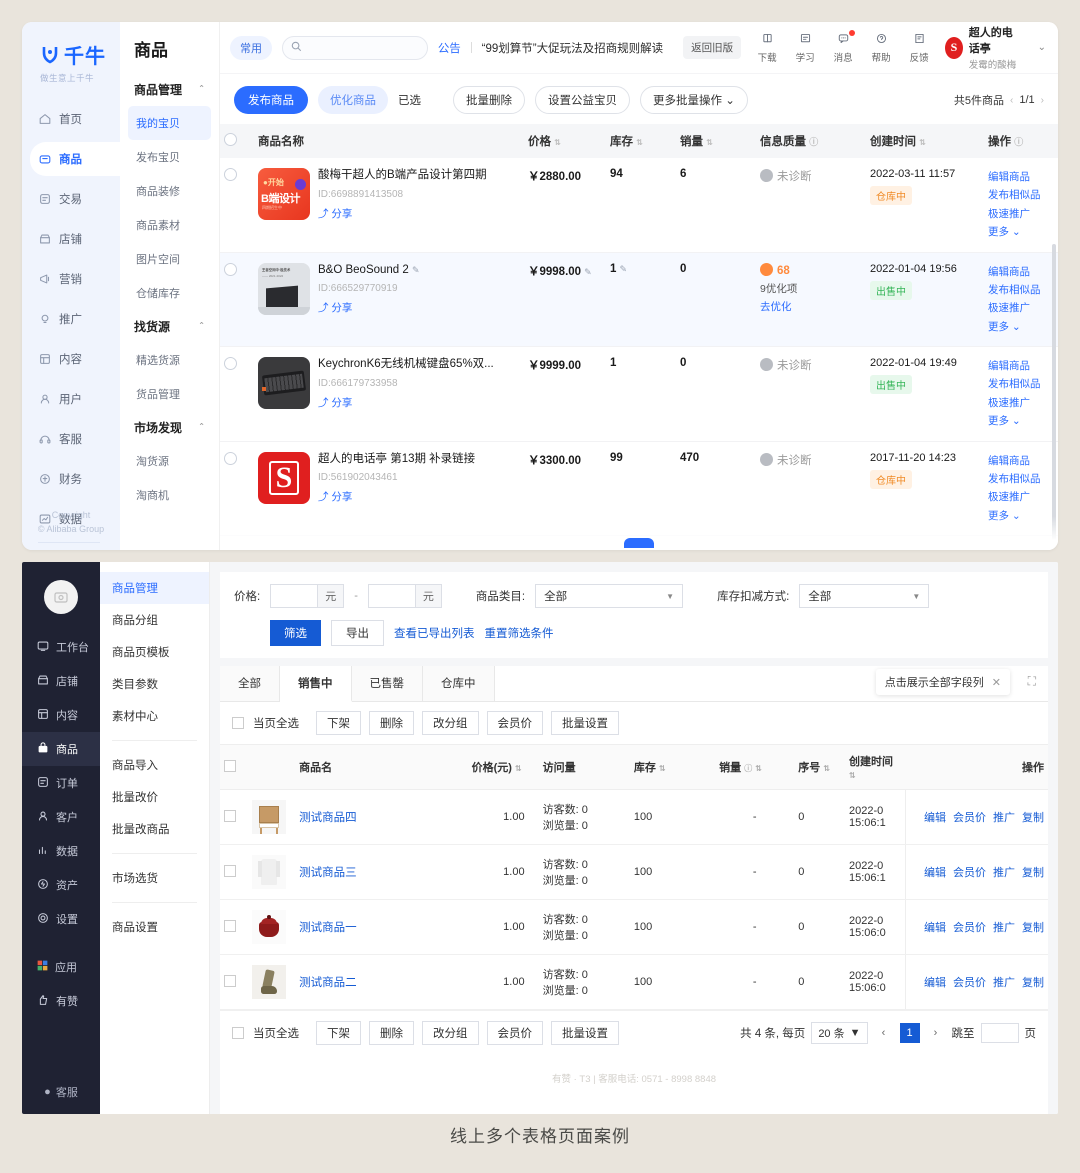 Image resolution: width=1080 pixels, height=1173 pixels. What do you see at coordinates (61, 851) in the screenshot?
I see `youzan-sidebar-item-6: 数据` at bounding box center [61, 851].